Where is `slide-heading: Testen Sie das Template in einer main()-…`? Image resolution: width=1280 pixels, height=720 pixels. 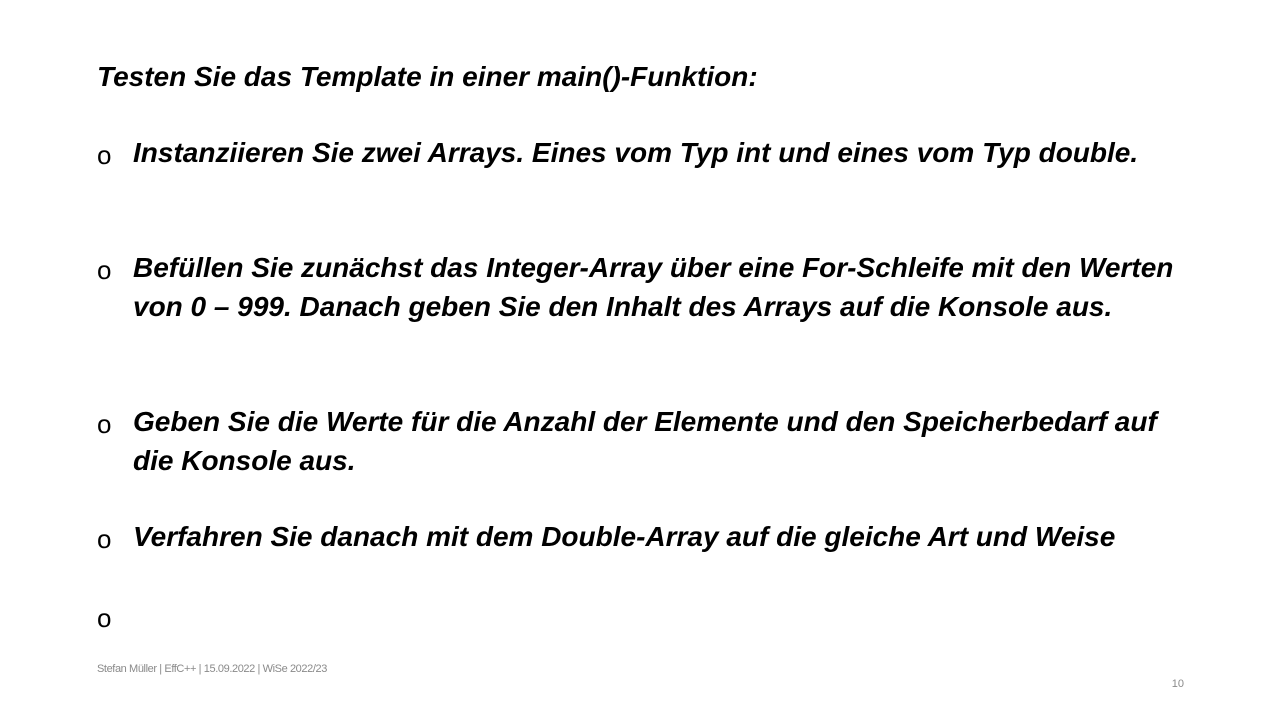
slide-heading: Testen Sie das Template in einer main()-… is located at coordinates (427, 76).